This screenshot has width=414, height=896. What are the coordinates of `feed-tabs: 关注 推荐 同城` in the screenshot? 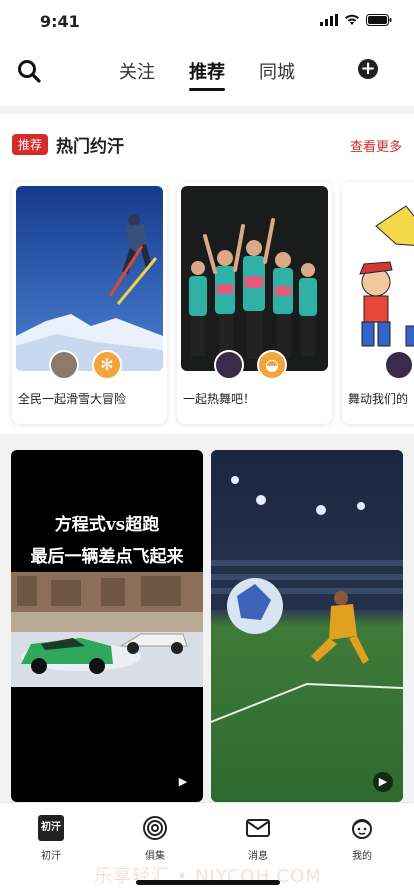 It's located at (207, 74).